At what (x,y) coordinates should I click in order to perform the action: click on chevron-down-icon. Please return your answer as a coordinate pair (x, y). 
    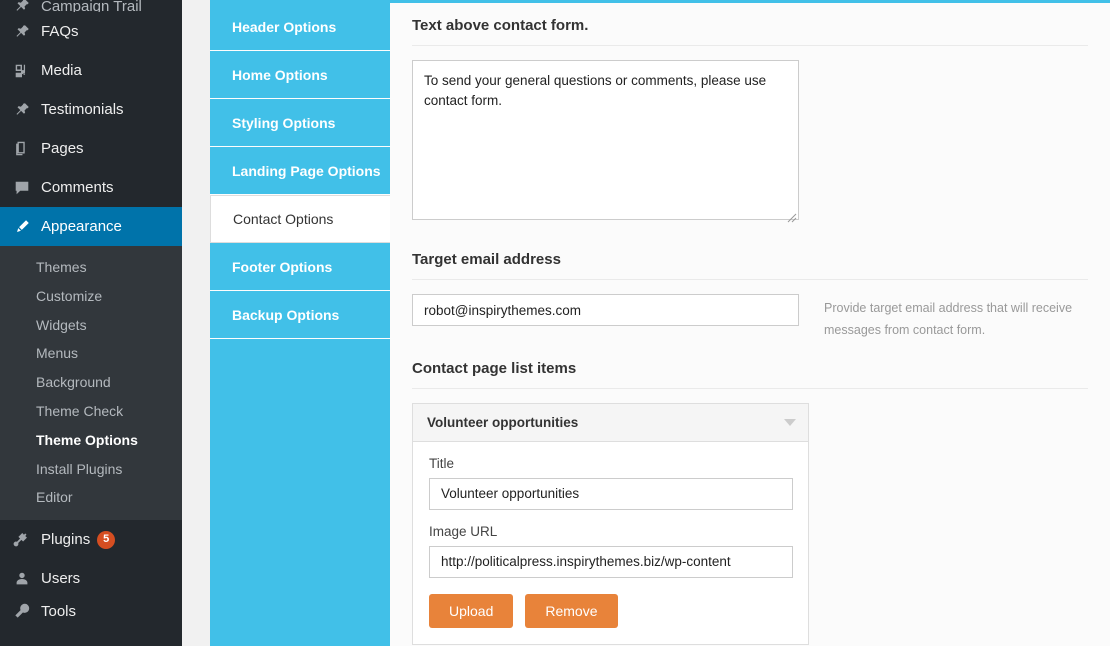
    Looking at the image, I should click on (790, 422).